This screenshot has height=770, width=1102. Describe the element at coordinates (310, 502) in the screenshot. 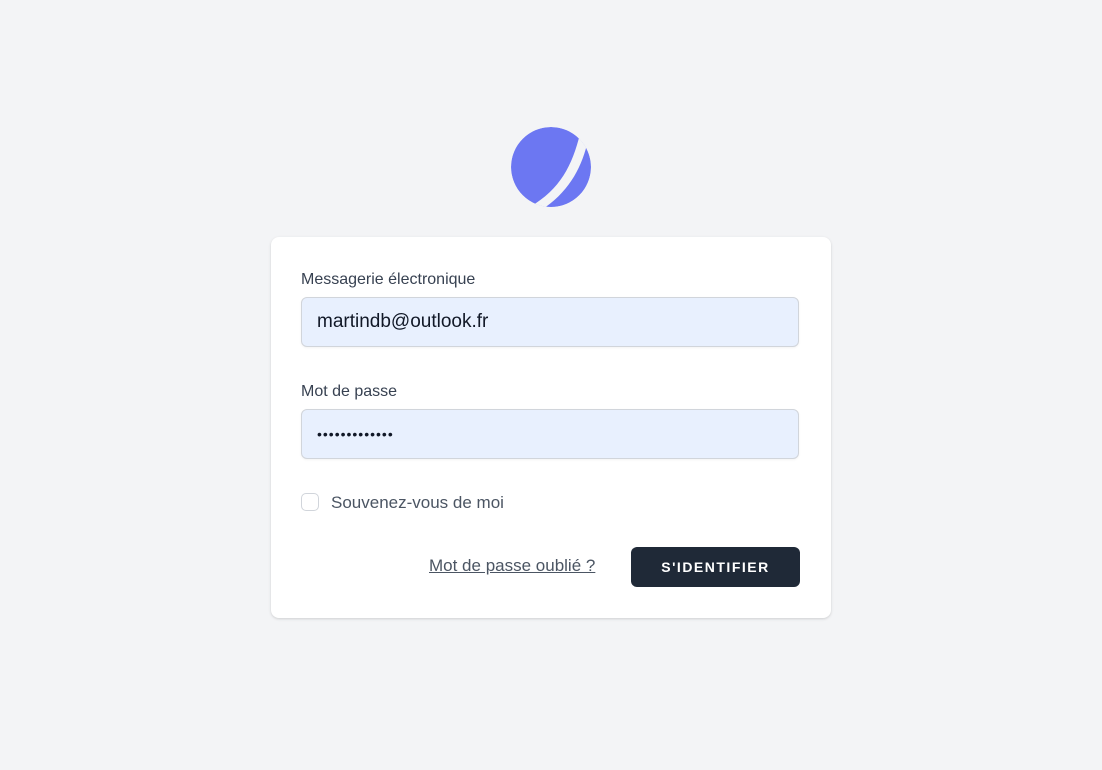

I see `remember-me-checkbox` at that location.